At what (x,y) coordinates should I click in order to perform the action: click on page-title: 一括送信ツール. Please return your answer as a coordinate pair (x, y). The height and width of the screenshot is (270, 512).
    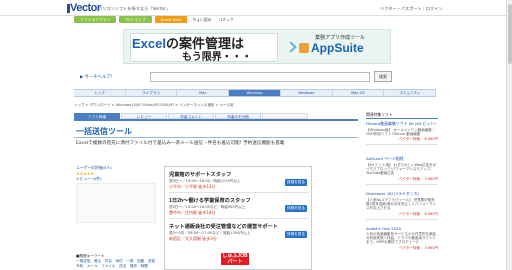
    Looking at the image, I should click on (104, 131).